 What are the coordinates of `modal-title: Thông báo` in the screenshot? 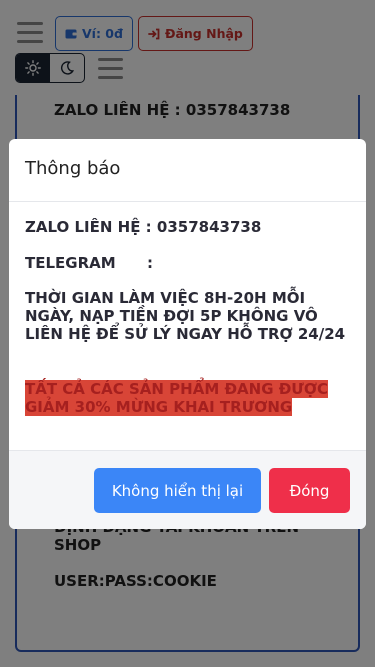 It's located at (73, 168).